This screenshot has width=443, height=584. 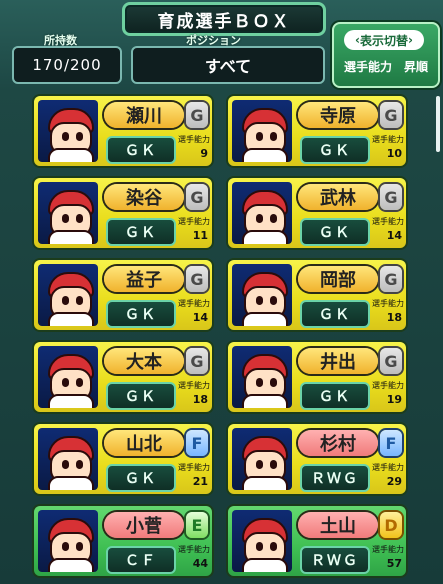 What do you see at coordinates (228, 65) in the screenshot?
I see `position-filter: すべて` at bounding box center [228, 65].